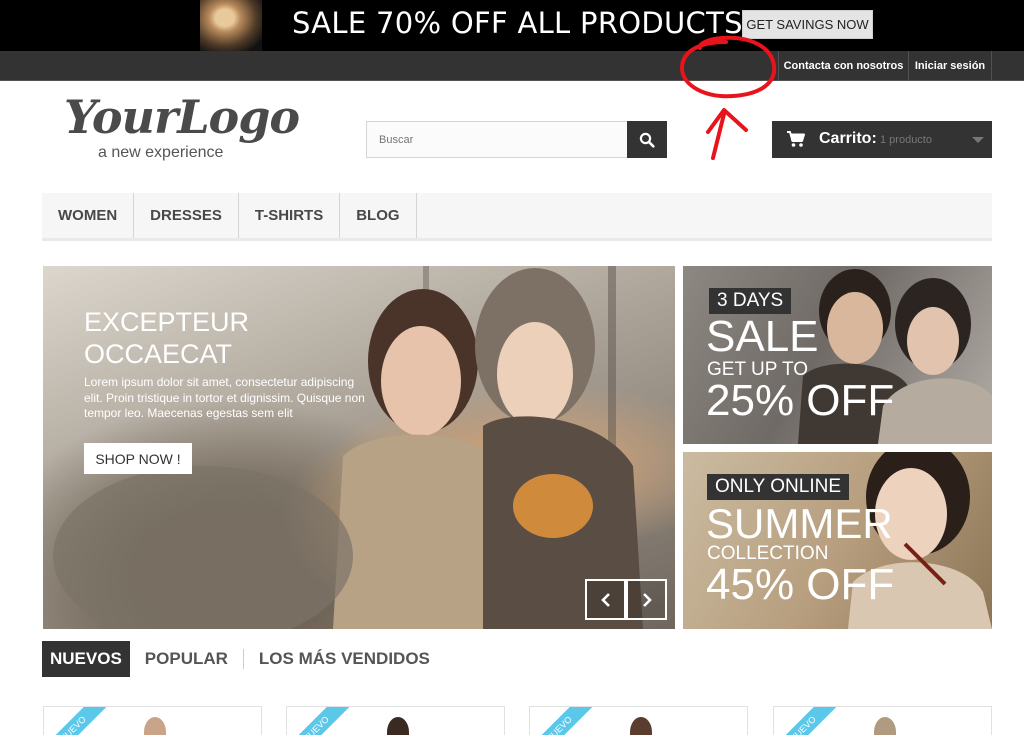  What do you see at coordinates (182, 117) in the screenshot?
I see `logo-script: YourLogo` at bounding box center [182, 117].